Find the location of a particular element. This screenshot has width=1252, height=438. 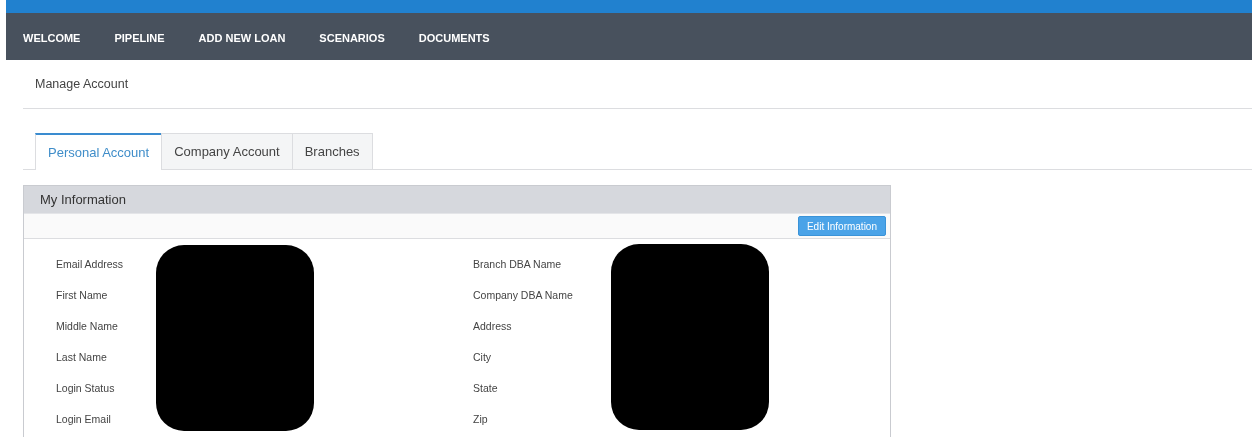

field-label: Last Name is located at coordinates (82, 358).